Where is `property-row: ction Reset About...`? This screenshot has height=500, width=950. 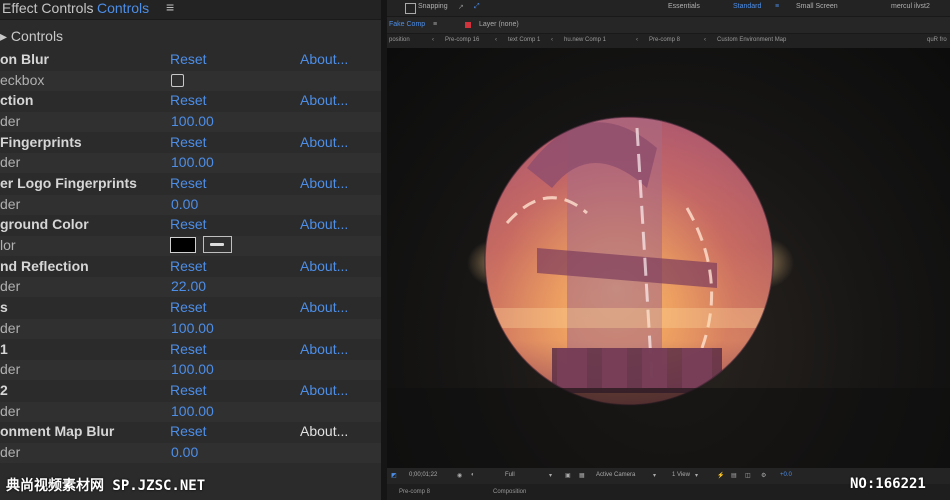
property-row: ction Reset About... is located at coordinates (190, 101).